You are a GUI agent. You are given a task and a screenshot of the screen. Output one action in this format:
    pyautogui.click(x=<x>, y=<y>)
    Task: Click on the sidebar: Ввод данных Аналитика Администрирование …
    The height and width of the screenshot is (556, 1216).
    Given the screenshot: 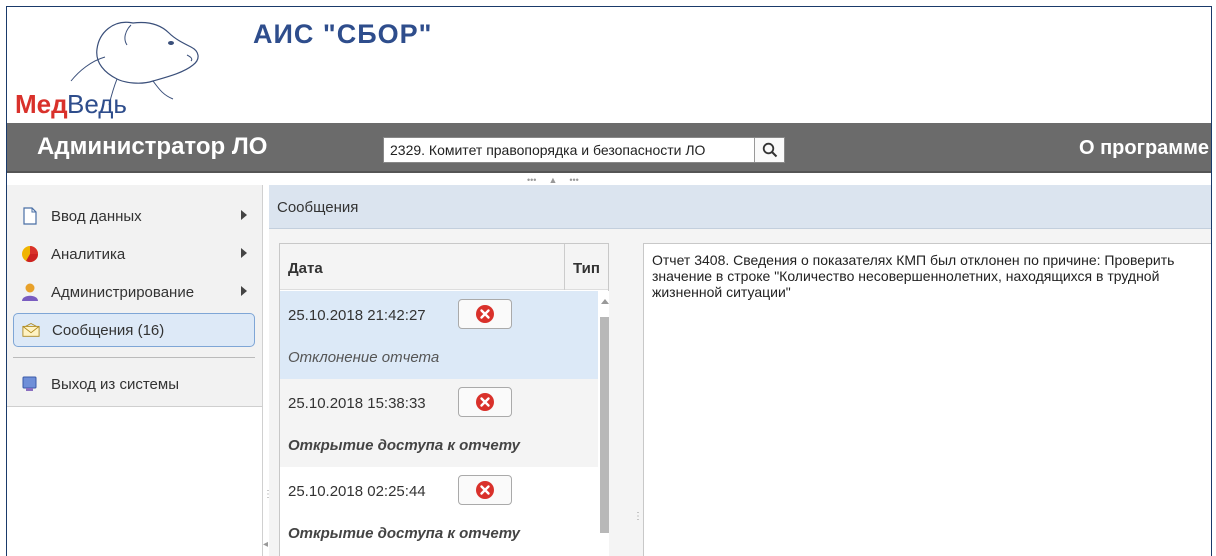 What is the action you would take?
    pyautogui.click(x=135, y=296)
    